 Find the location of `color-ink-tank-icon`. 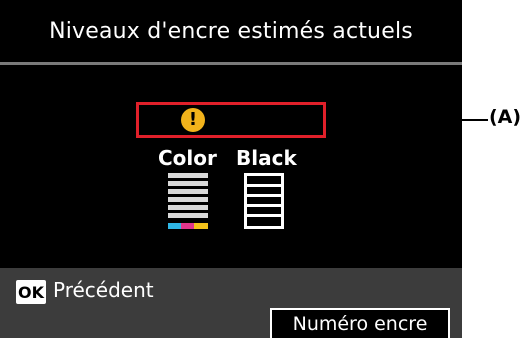

color-ink-tank-icon is located at coordinates (188, 201).